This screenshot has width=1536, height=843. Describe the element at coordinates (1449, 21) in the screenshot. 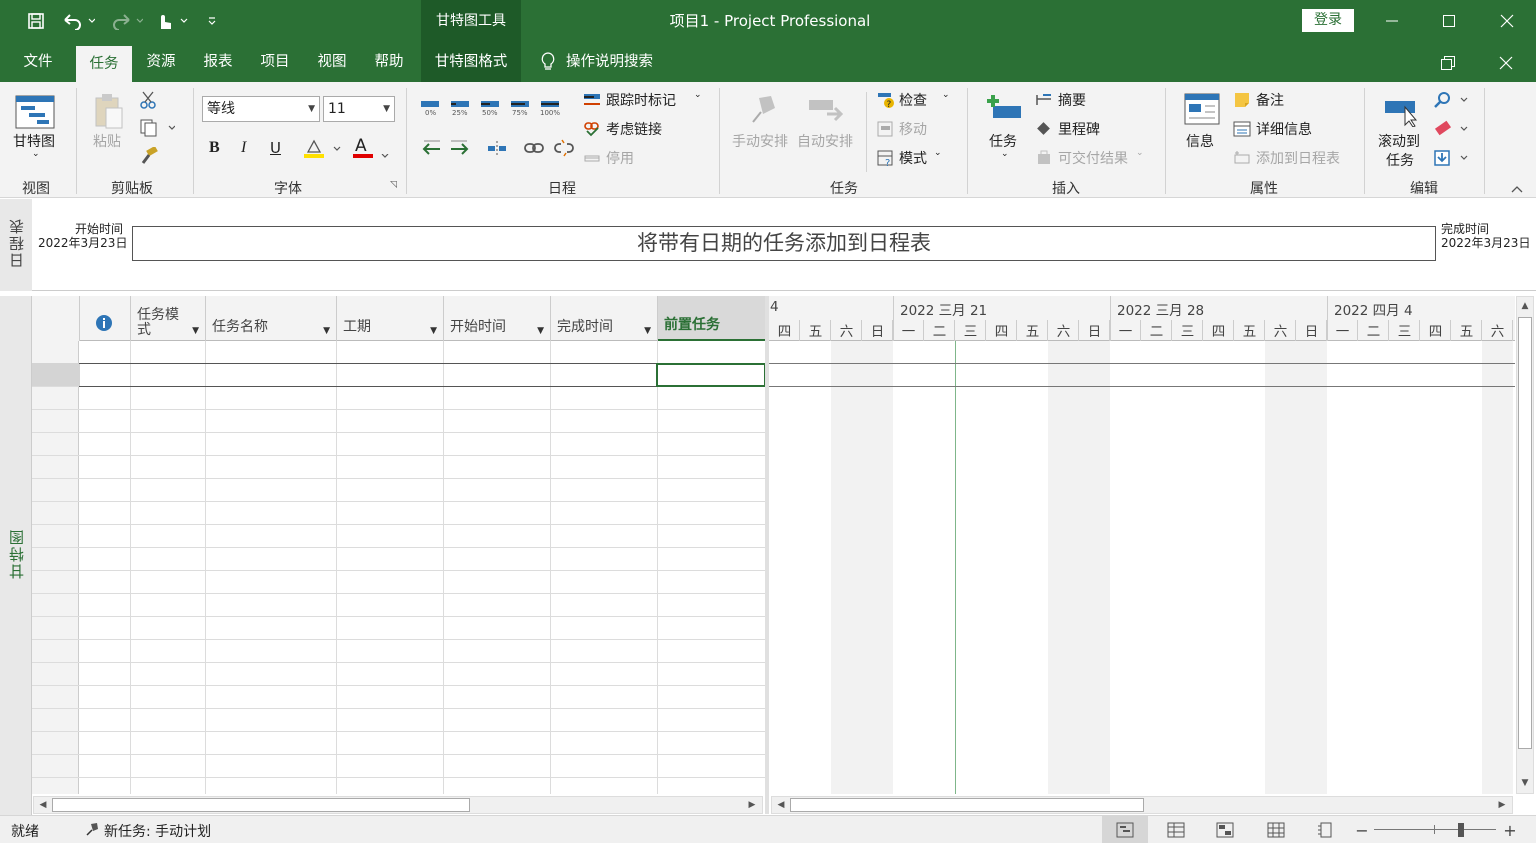

I see `maximize-icon` at that location.